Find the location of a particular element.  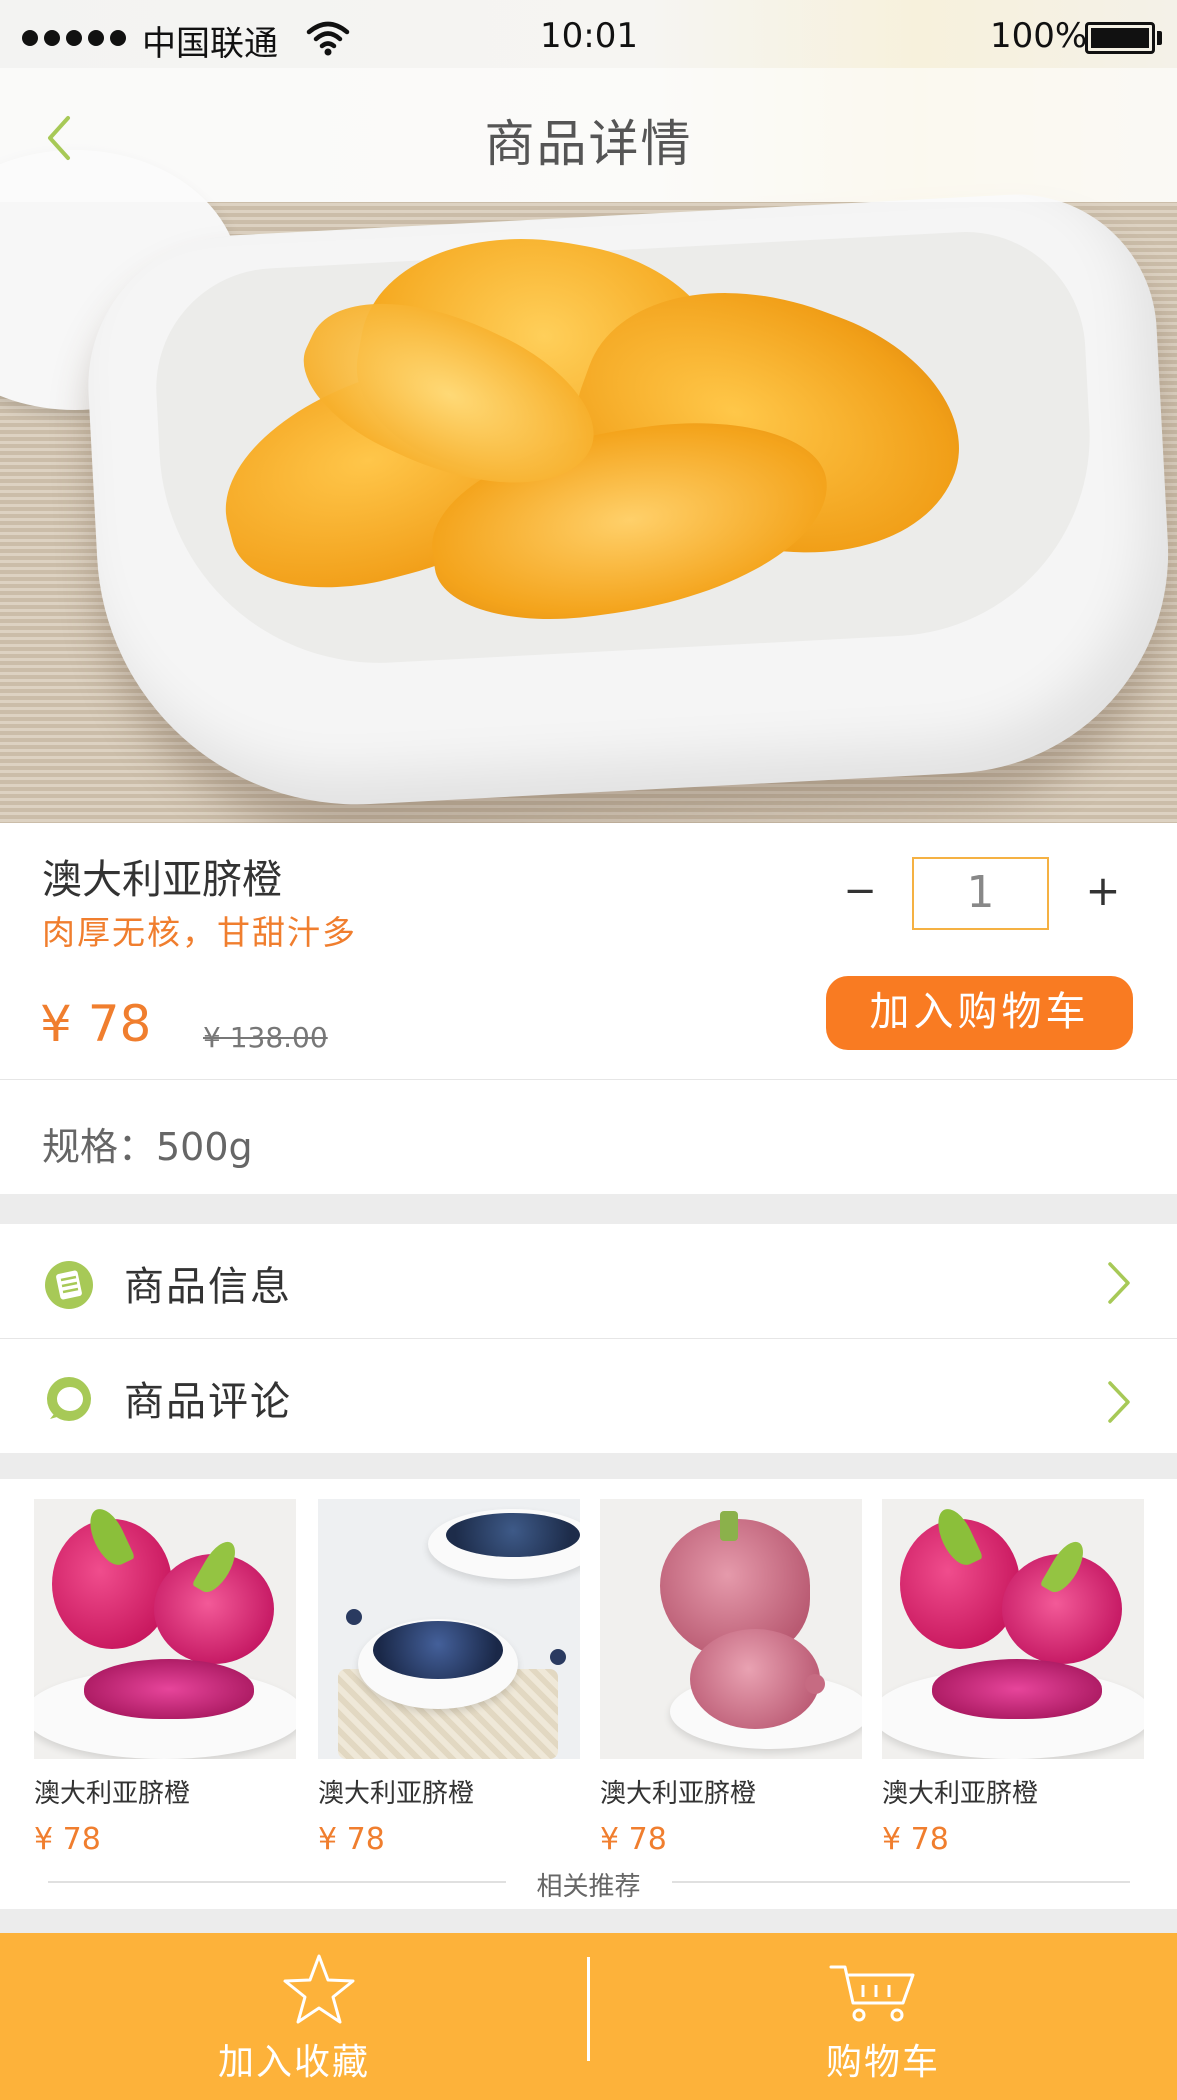

original-price: ¥ 138.00 is located at coordinates (265, 1037).